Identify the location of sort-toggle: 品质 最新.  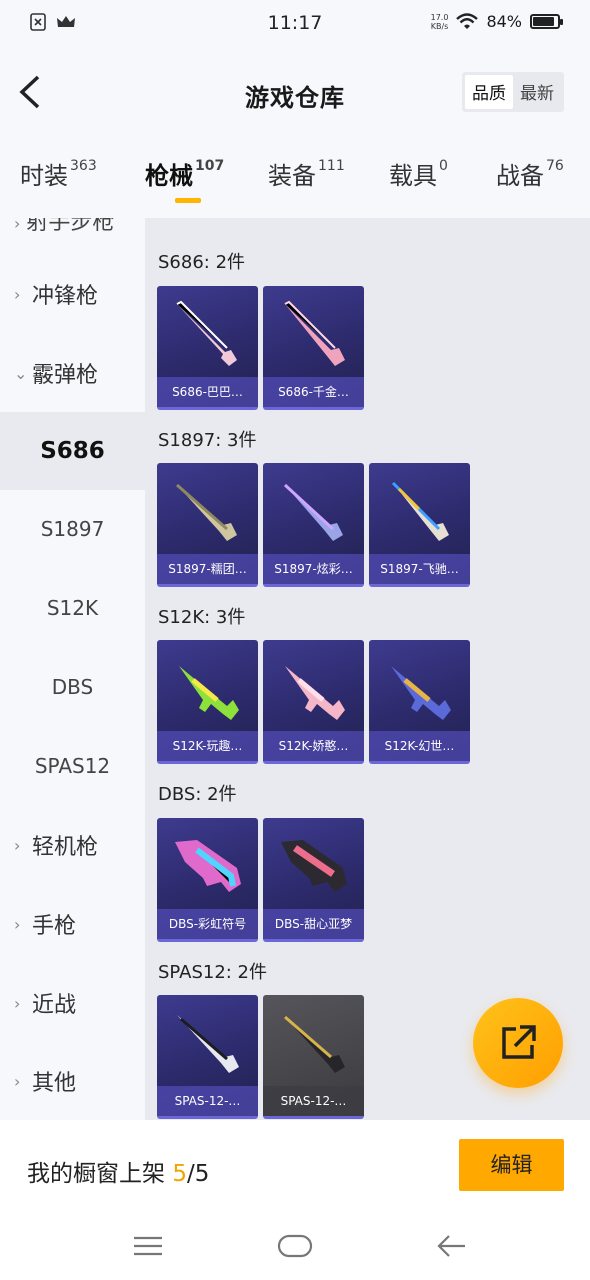
(513, 92).